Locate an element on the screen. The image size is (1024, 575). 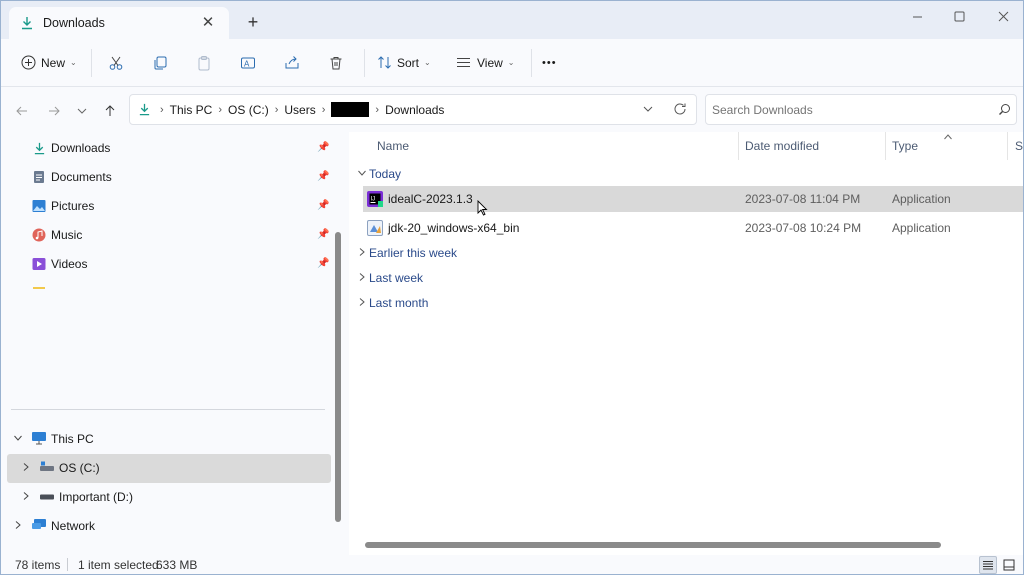
group-header-today: Today is located at coordinates (379, 174).